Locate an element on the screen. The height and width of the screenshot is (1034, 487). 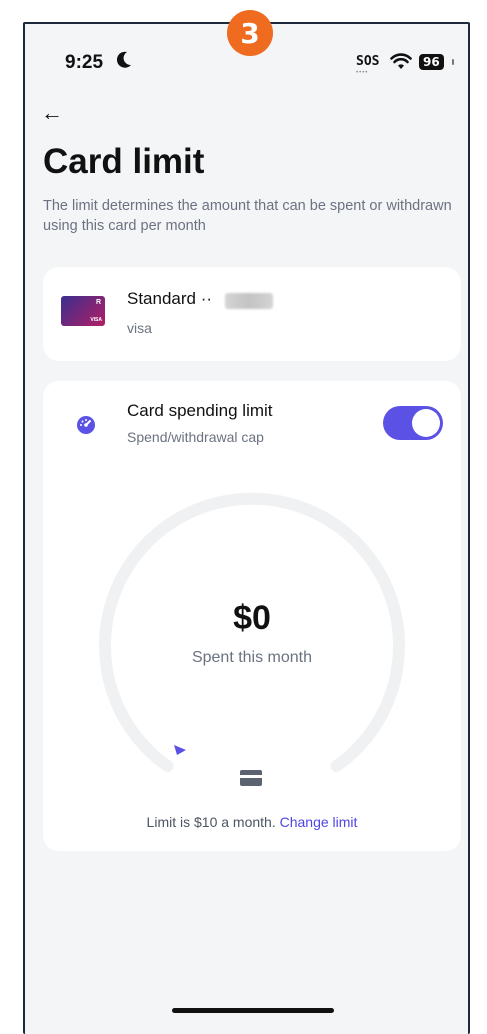
card-thumb-logo: R is located at coordinates (98, 302).